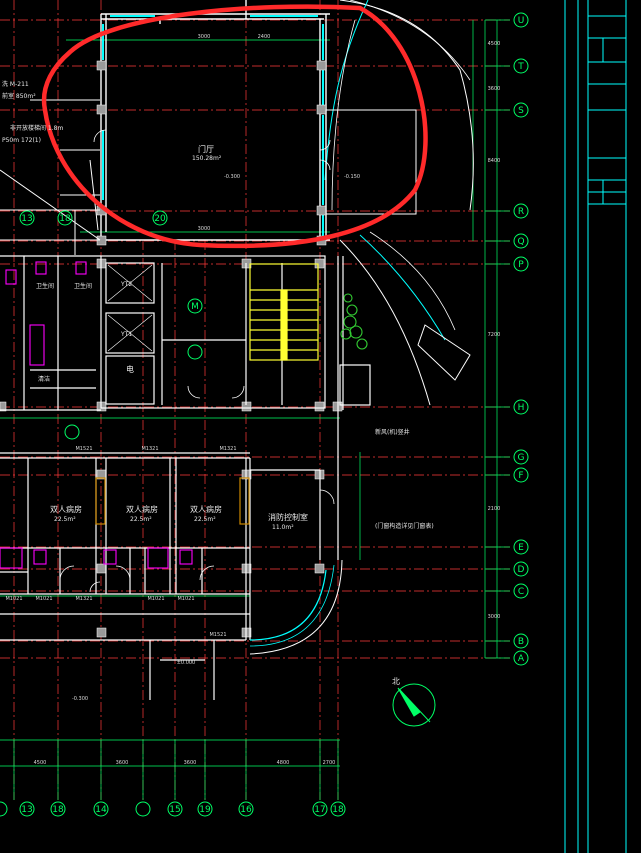  Describe the element at coordinates (126, 284) in the screenshot. I see `room-shaft: YT2` at that location.